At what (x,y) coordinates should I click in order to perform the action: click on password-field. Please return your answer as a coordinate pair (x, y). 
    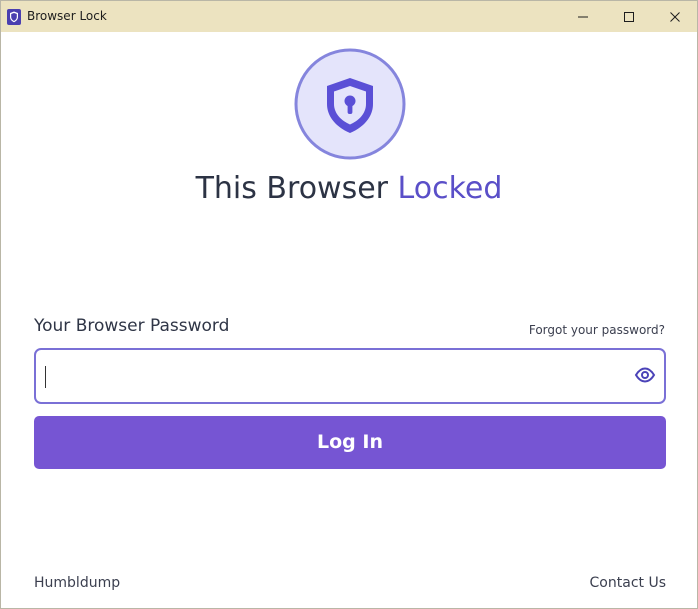
    Looking at the image, I should click on (350, 376).